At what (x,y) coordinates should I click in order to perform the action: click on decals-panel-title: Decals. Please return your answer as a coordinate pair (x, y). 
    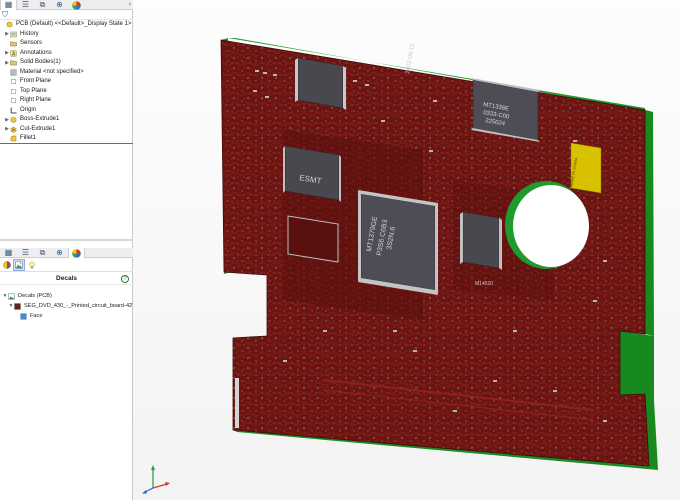
    Looking at the image, I should click on (66, 278).